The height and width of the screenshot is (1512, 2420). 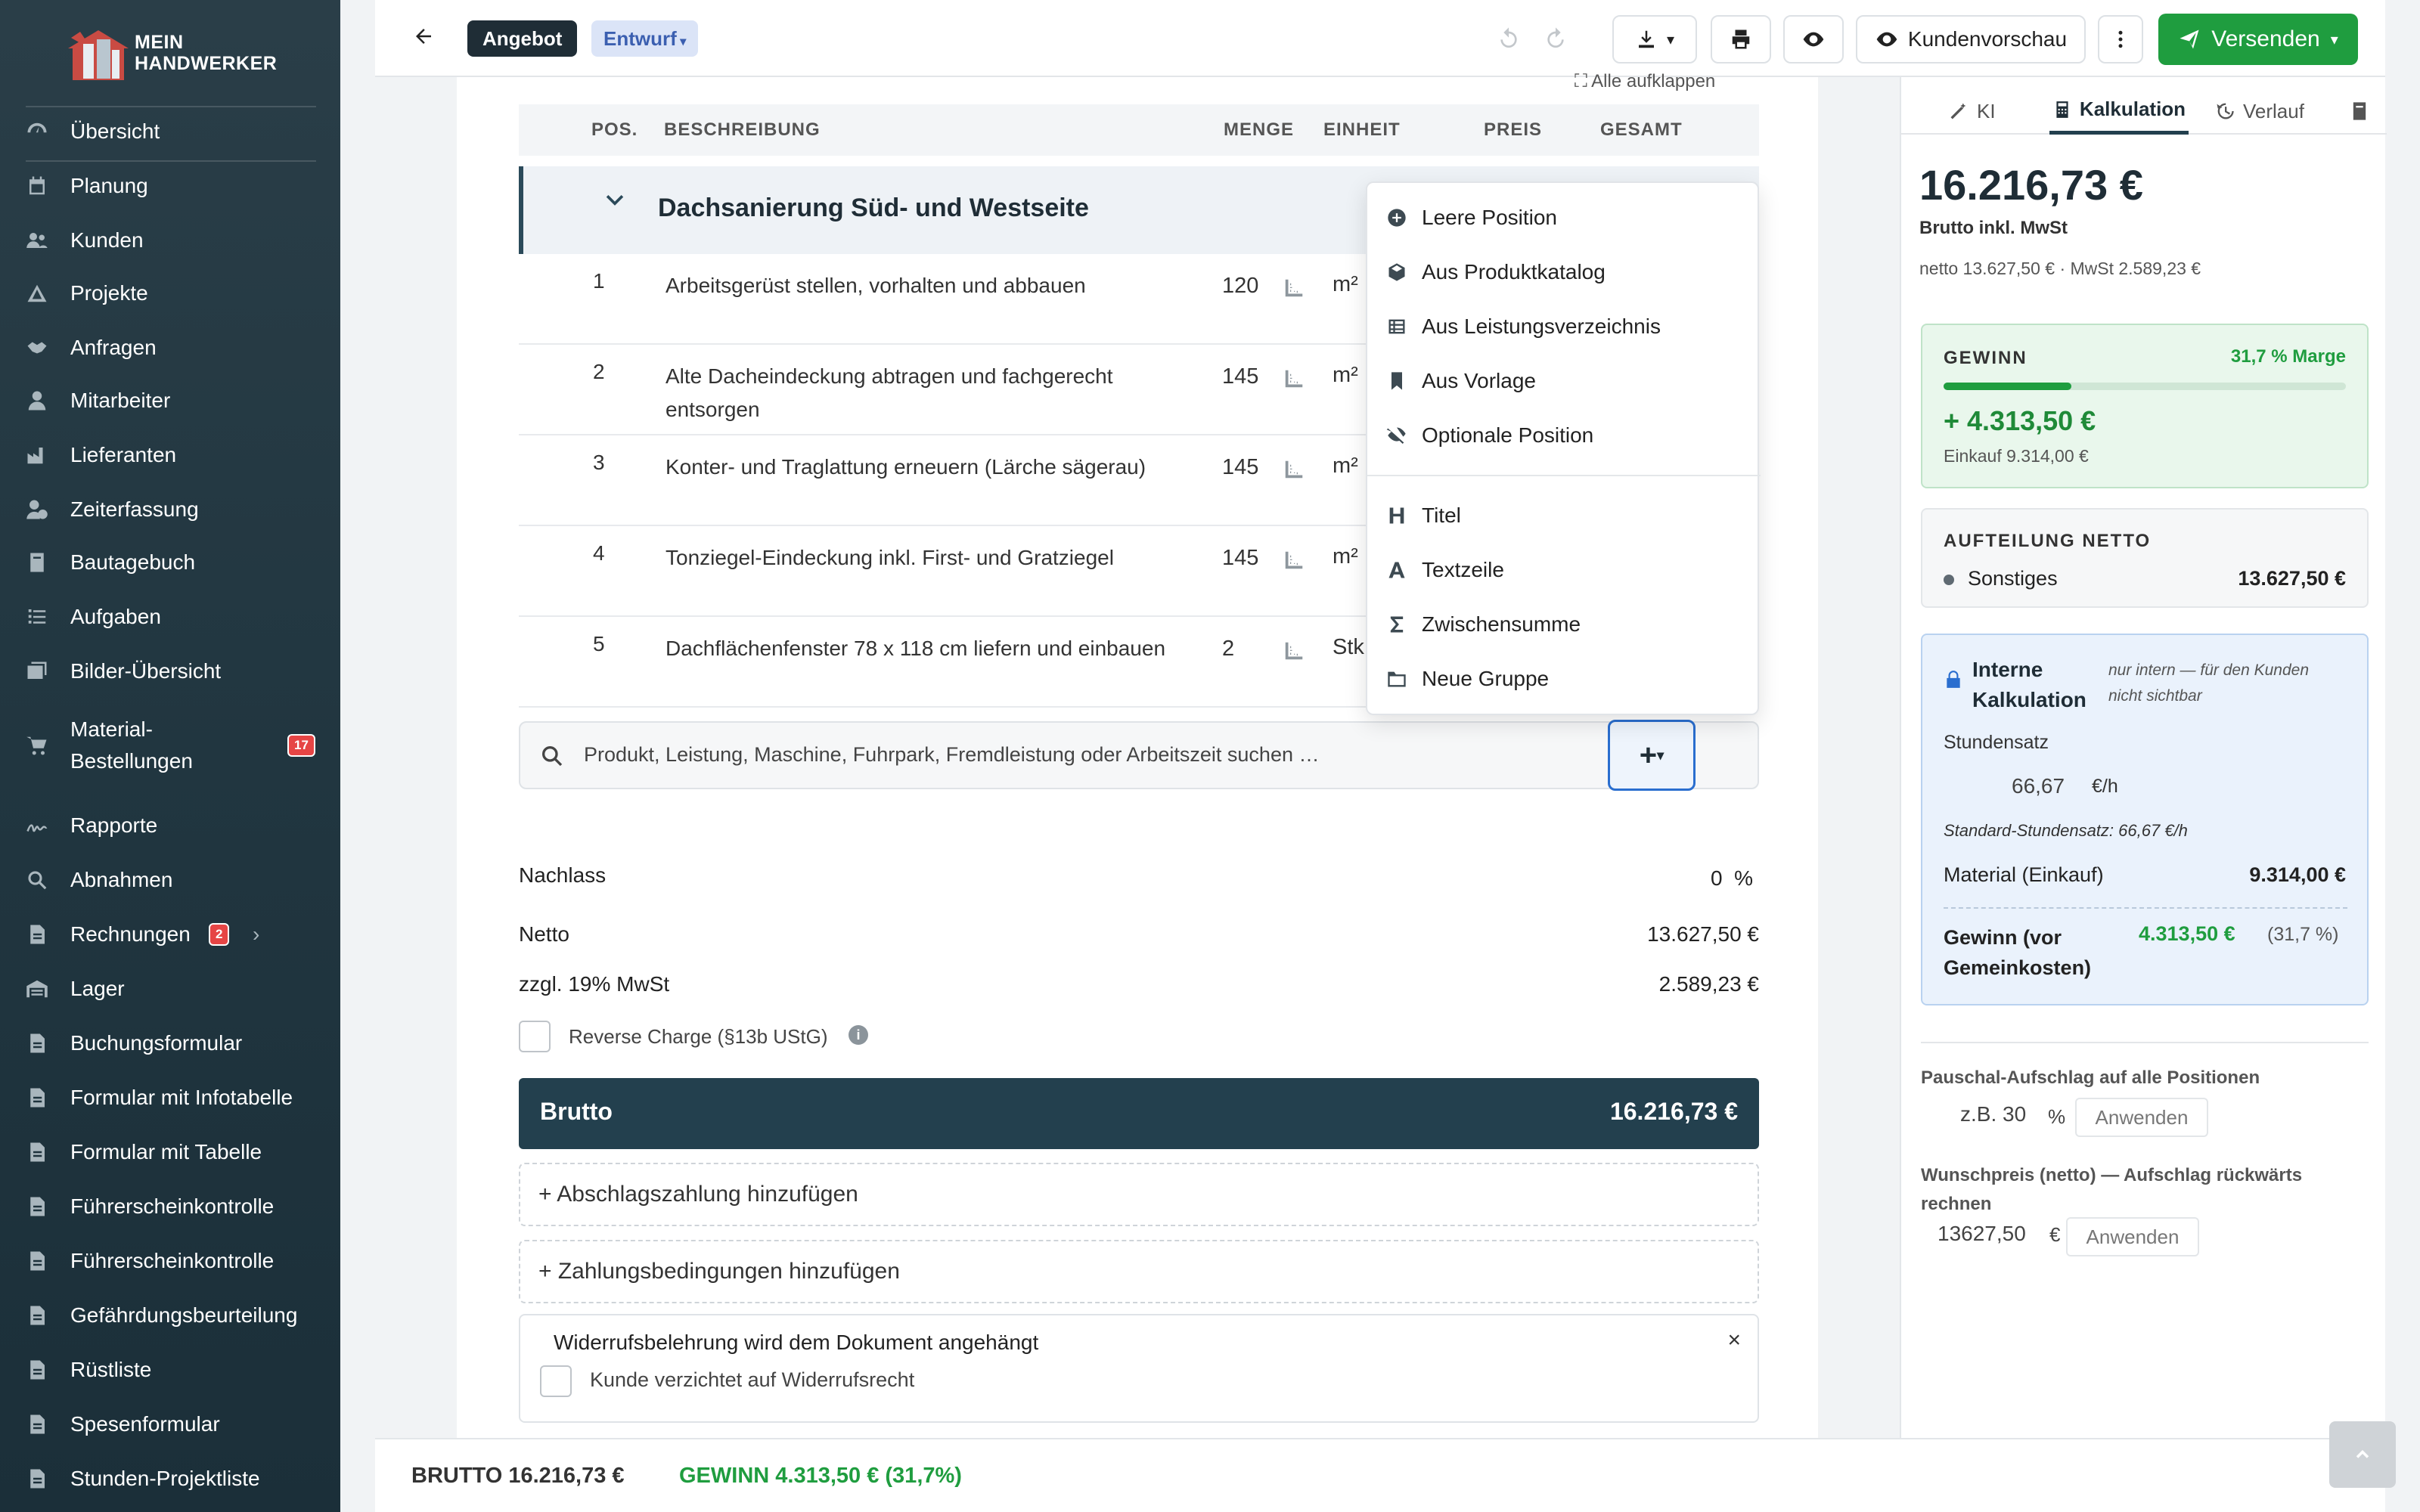 What do you see at coordinates (2258, 40) in the screenshot?
I see `send-button: Versenden ▾` at bounding box center [2258, 40].